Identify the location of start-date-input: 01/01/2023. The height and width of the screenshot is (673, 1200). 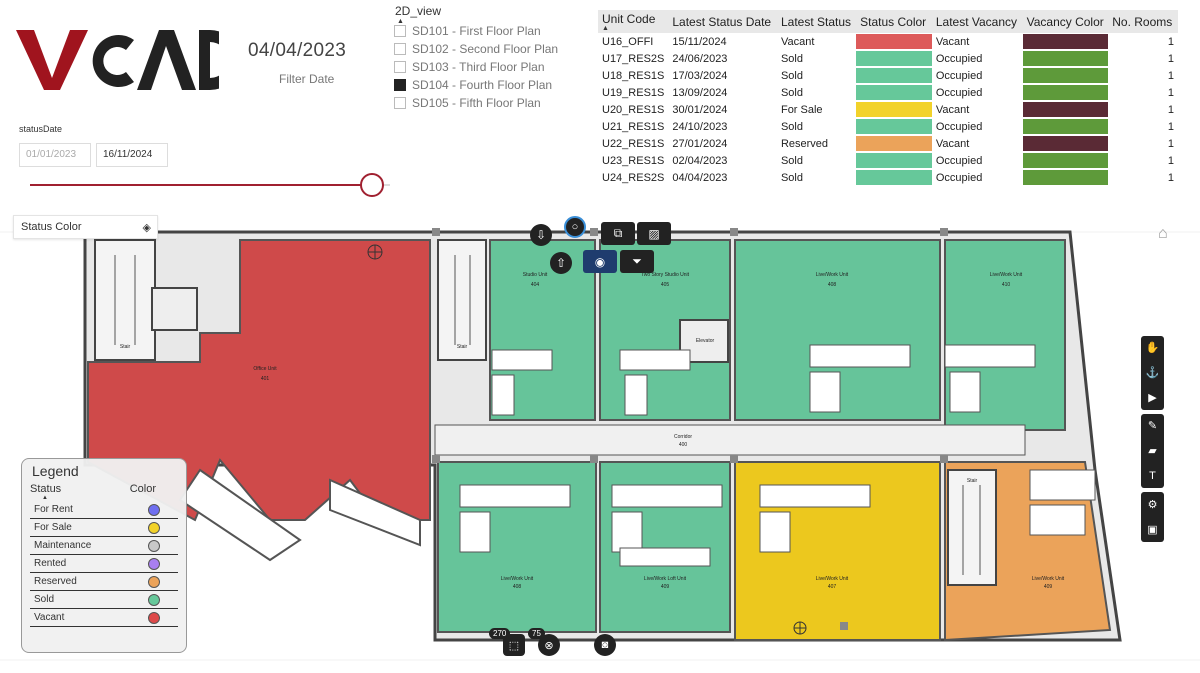
(55, 155).